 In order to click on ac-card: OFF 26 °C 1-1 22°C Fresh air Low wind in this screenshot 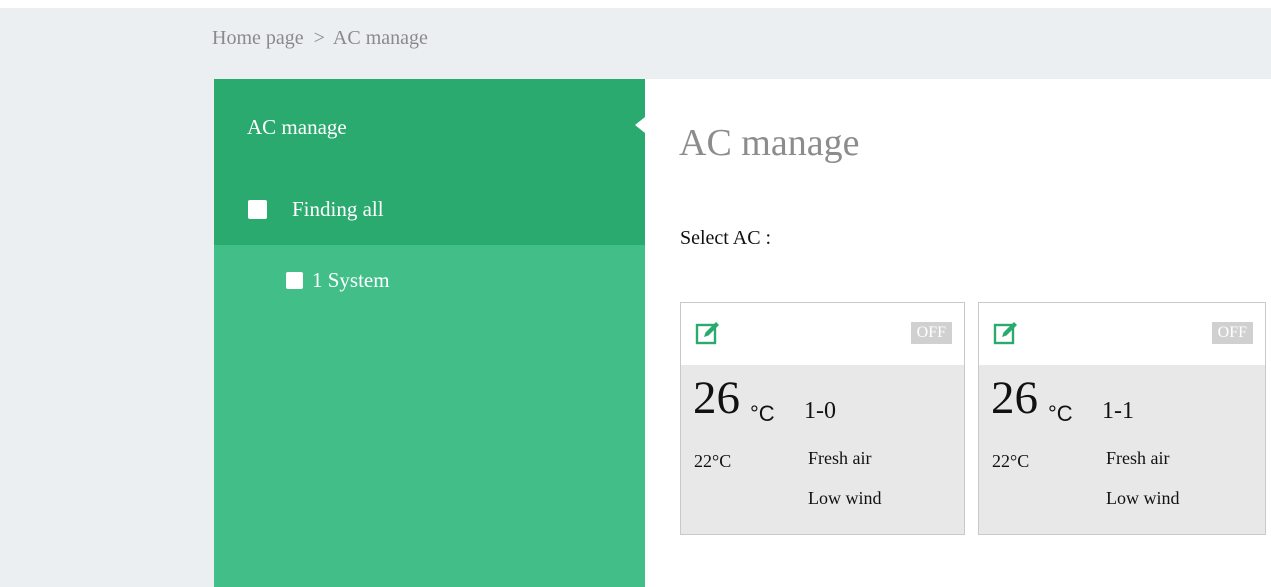, I will do `click(1122, 418)`.